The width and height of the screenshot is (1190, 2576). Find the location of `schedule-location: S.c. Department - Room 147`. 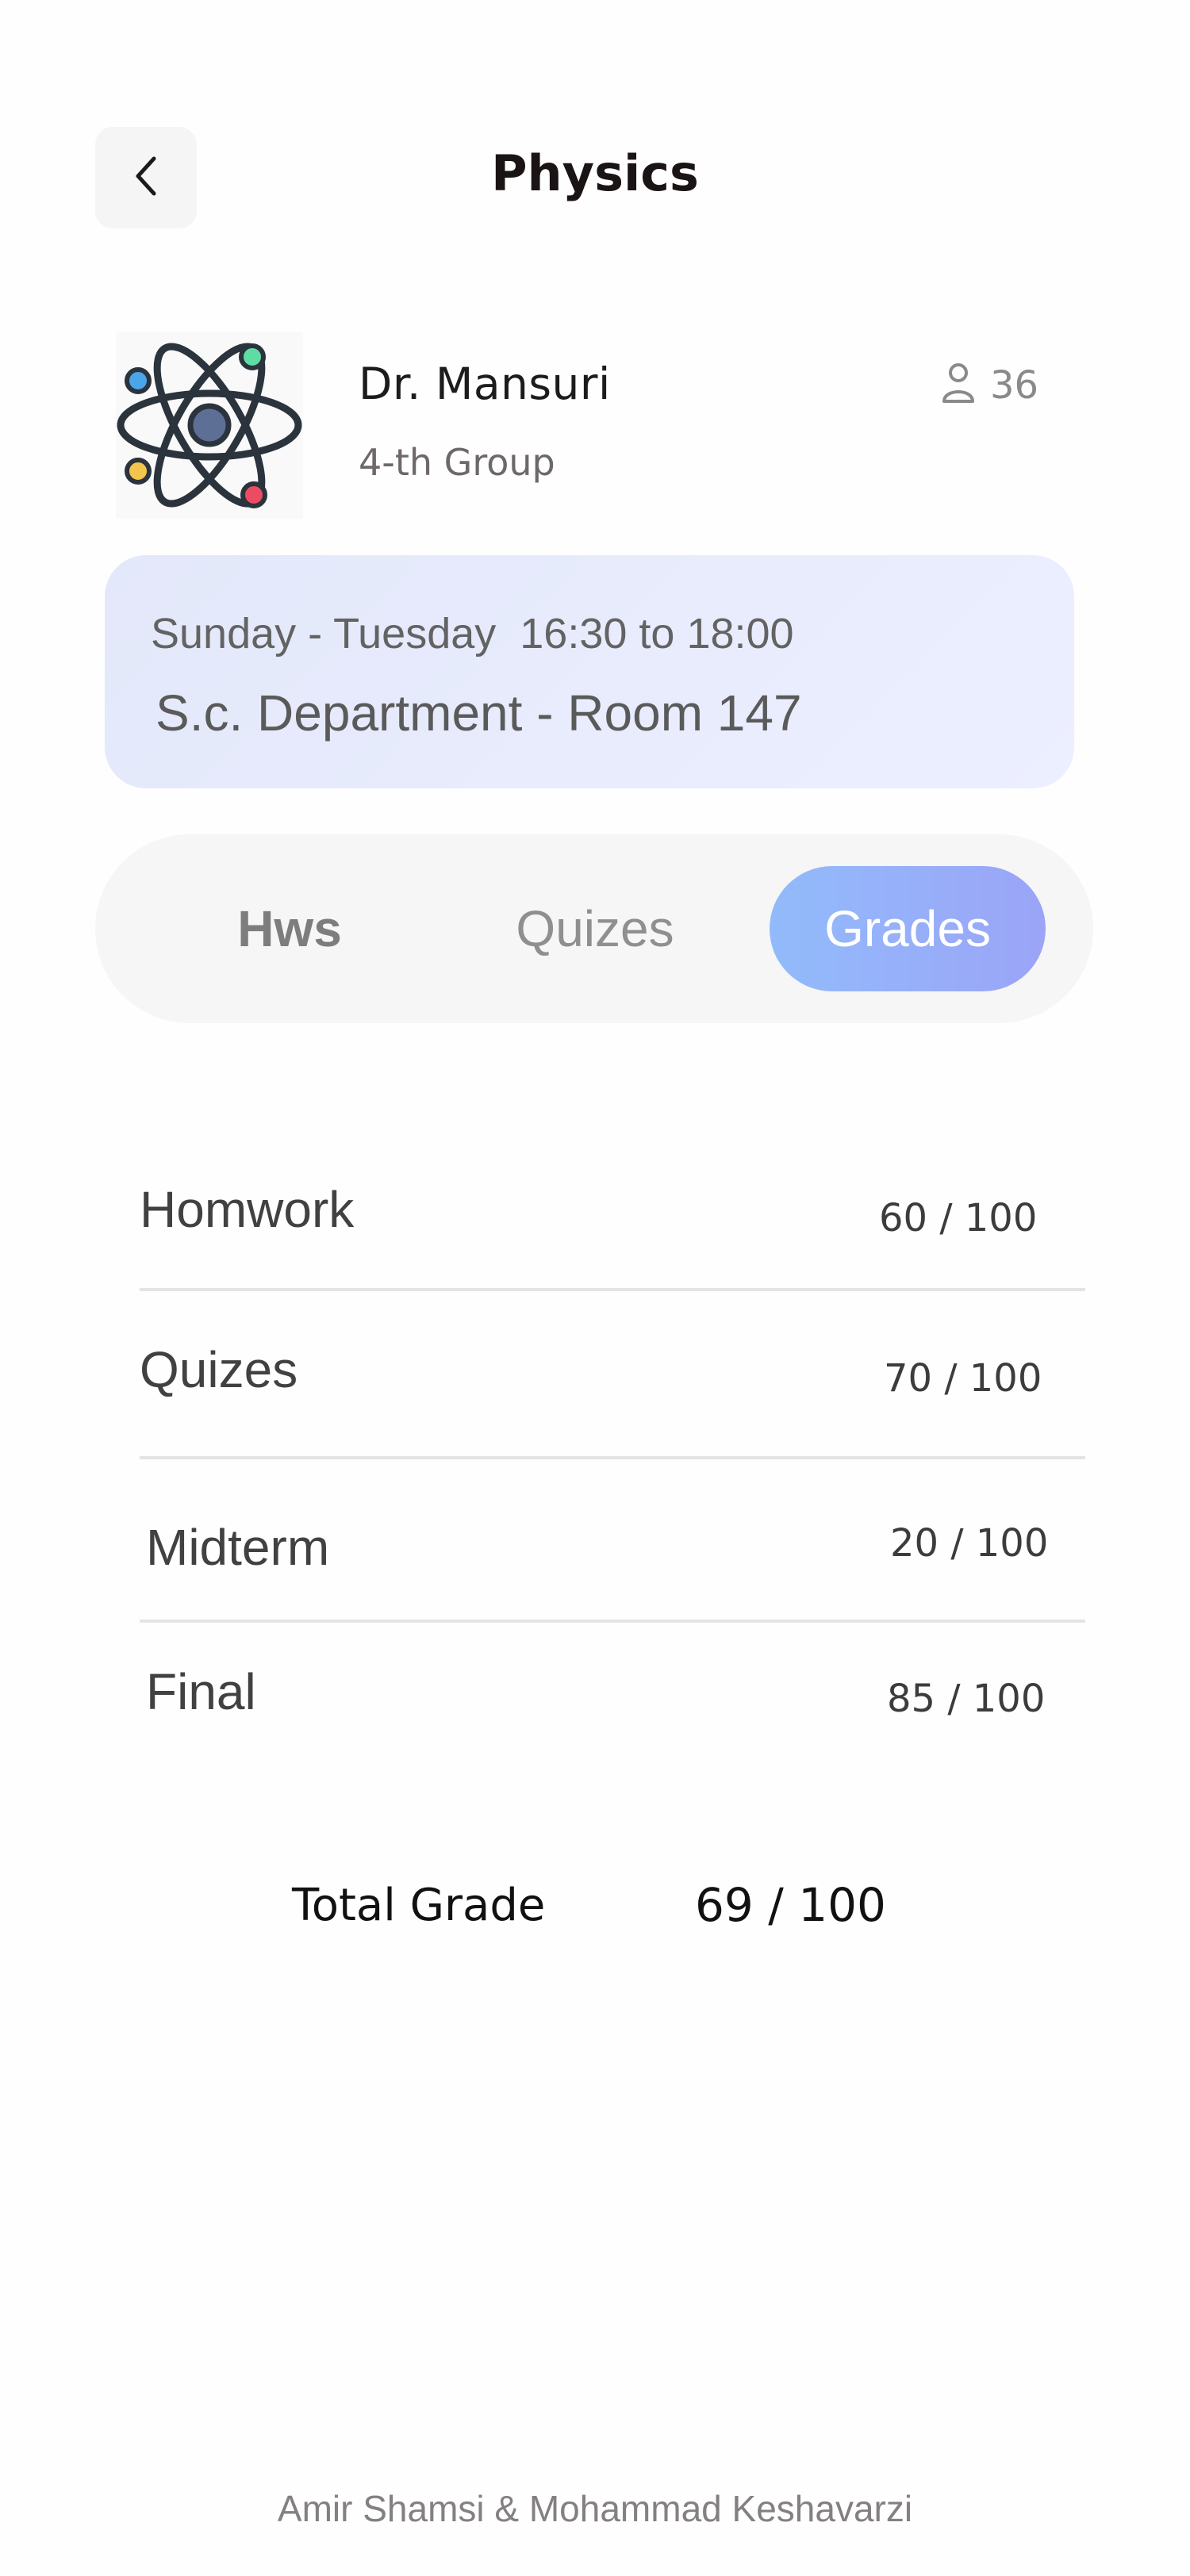

schedule-location: S.c. Department - Room 147 is located at coordinates (478, 713).